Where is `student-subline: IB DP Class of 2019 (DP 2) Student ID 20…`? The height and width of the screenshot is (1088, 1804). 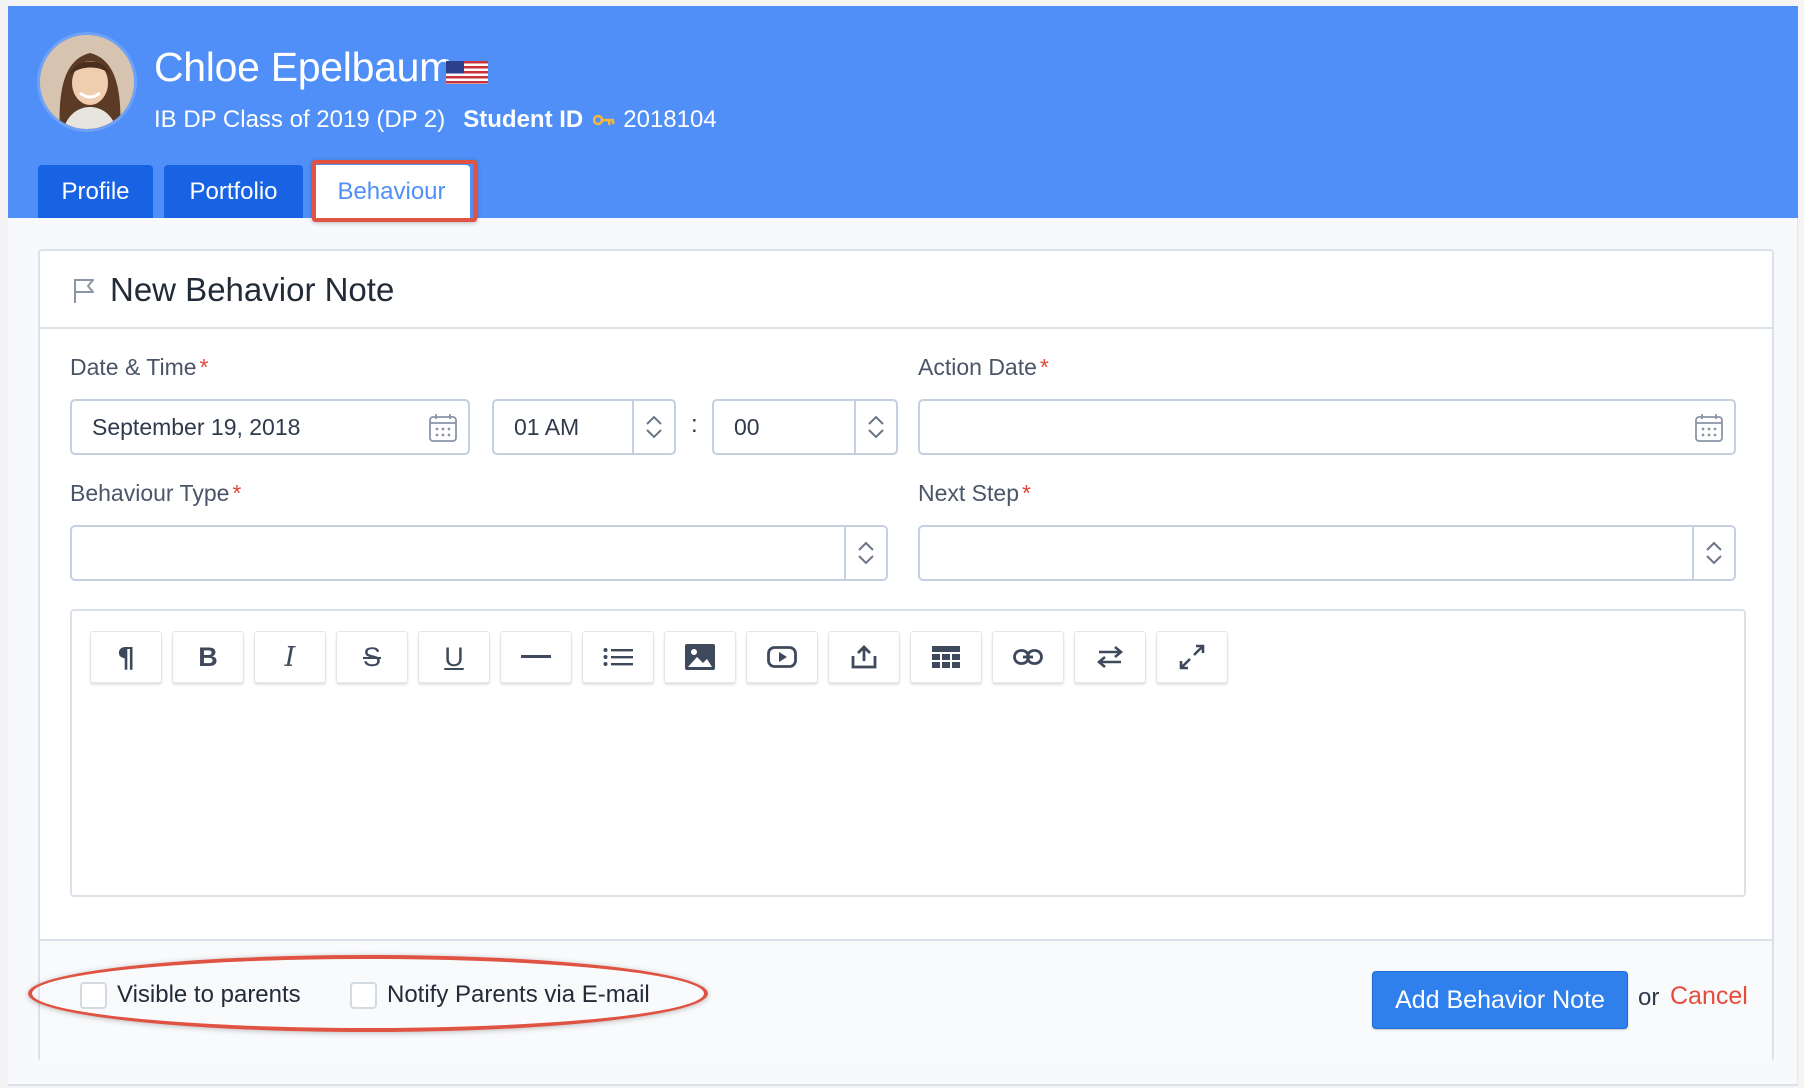 student-subline: IB DP Class of 2019 (DP 2) Student ID 20… is located at coordinates (435, 120).